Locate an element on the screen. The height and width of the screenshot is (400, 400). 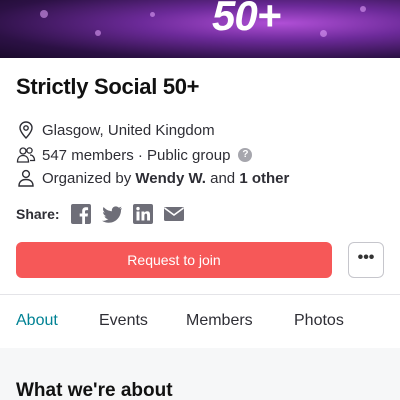
tab-events: Events is located at coordinates (123, 321).